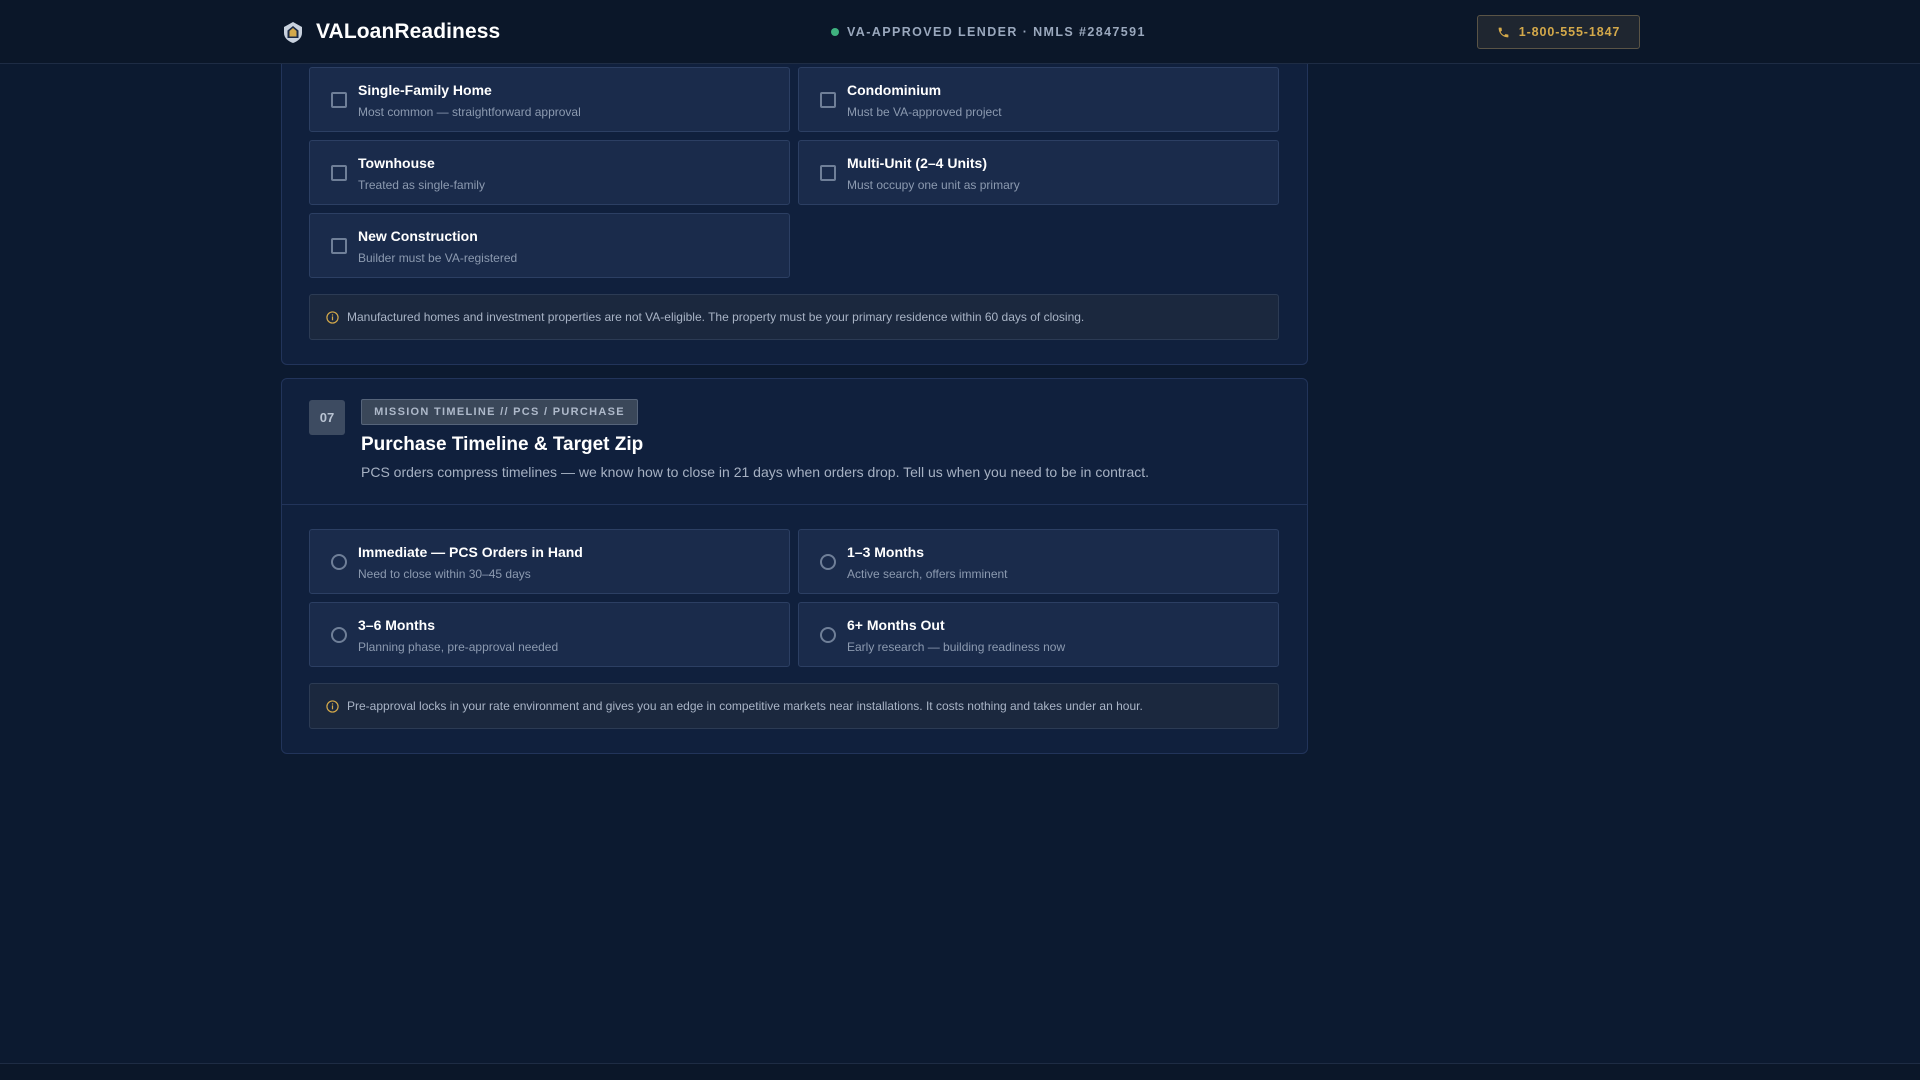  Describe the element at coordinates (499, 412) in the screenshot. I see `section-tag: MISSION TIMELINE // PCS / PURCHASE` at that location.